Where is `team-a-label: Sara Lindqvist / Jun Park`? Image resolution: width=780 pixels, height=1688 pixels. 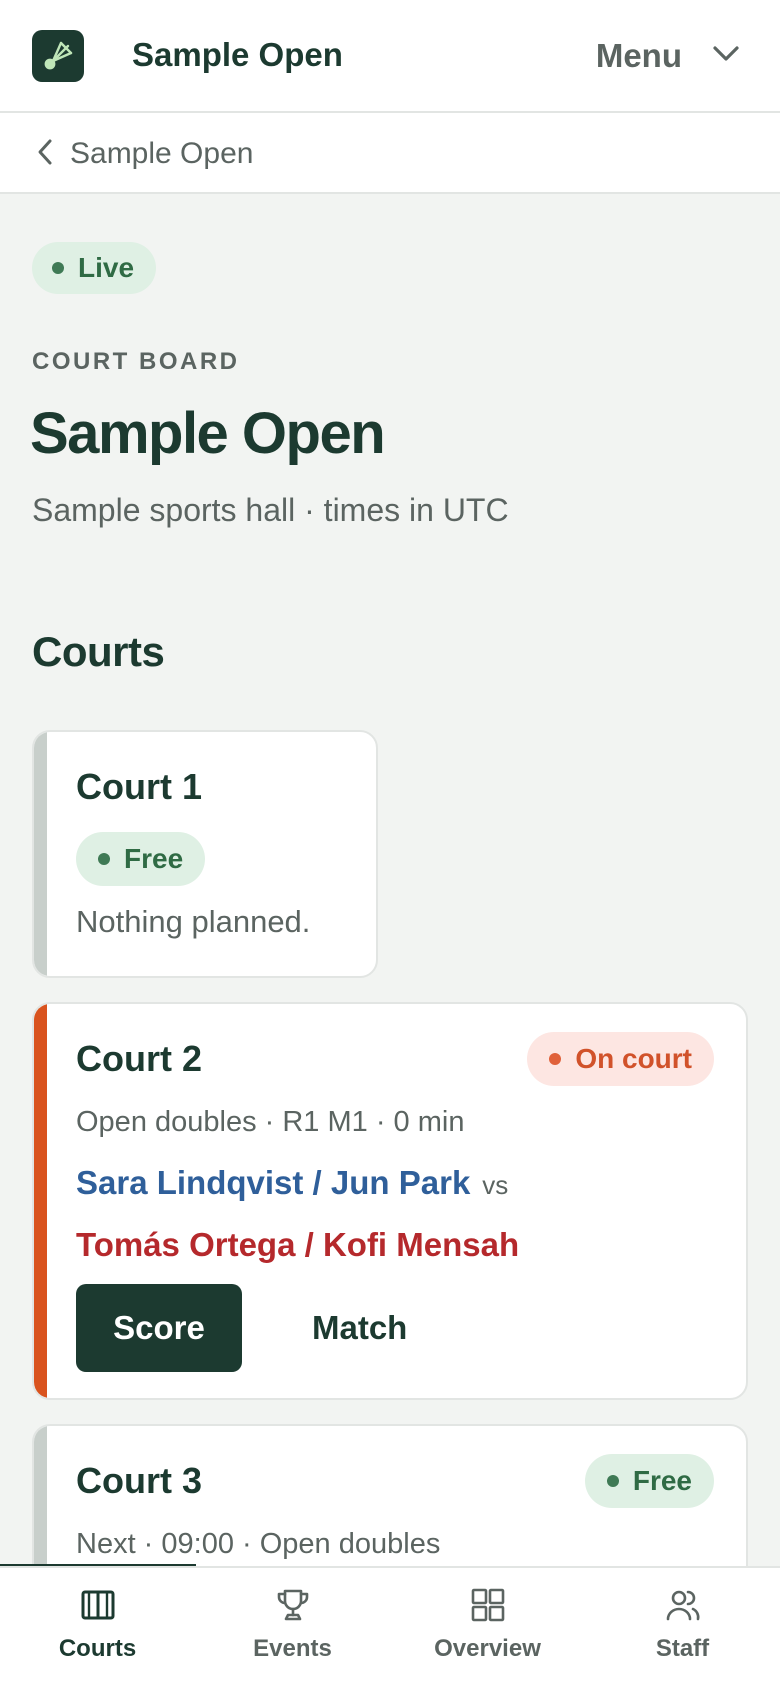 team-a-label: Sara Lindqvist / Jun Park is located at coordinates (273, 1182).